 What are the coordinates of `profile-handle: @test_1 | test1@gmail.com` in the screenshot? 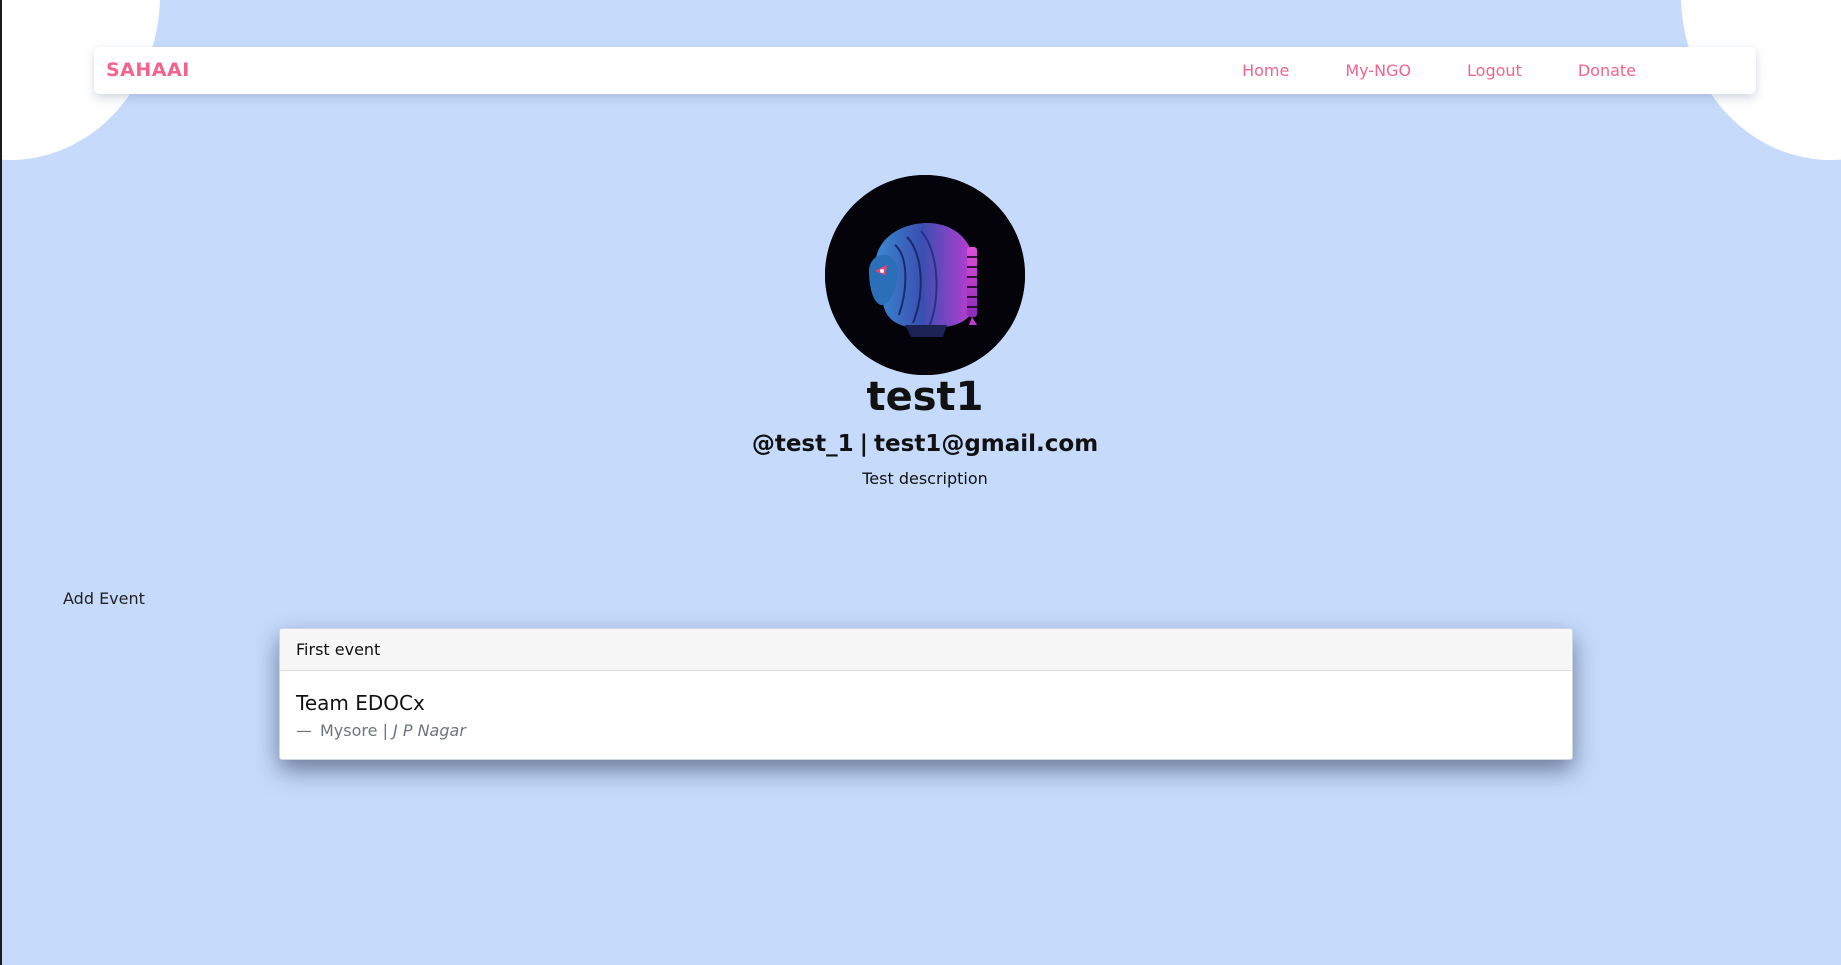 It's located at (920, 444).